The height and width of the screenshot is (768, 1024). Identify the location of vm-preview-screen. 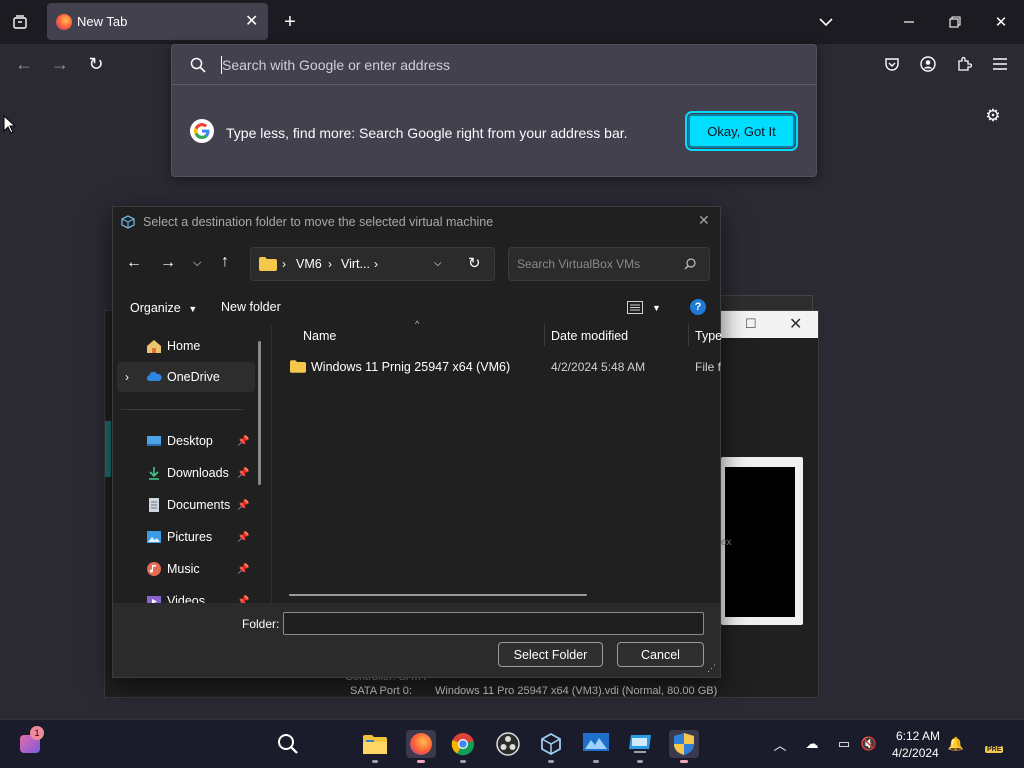
(760, 542).